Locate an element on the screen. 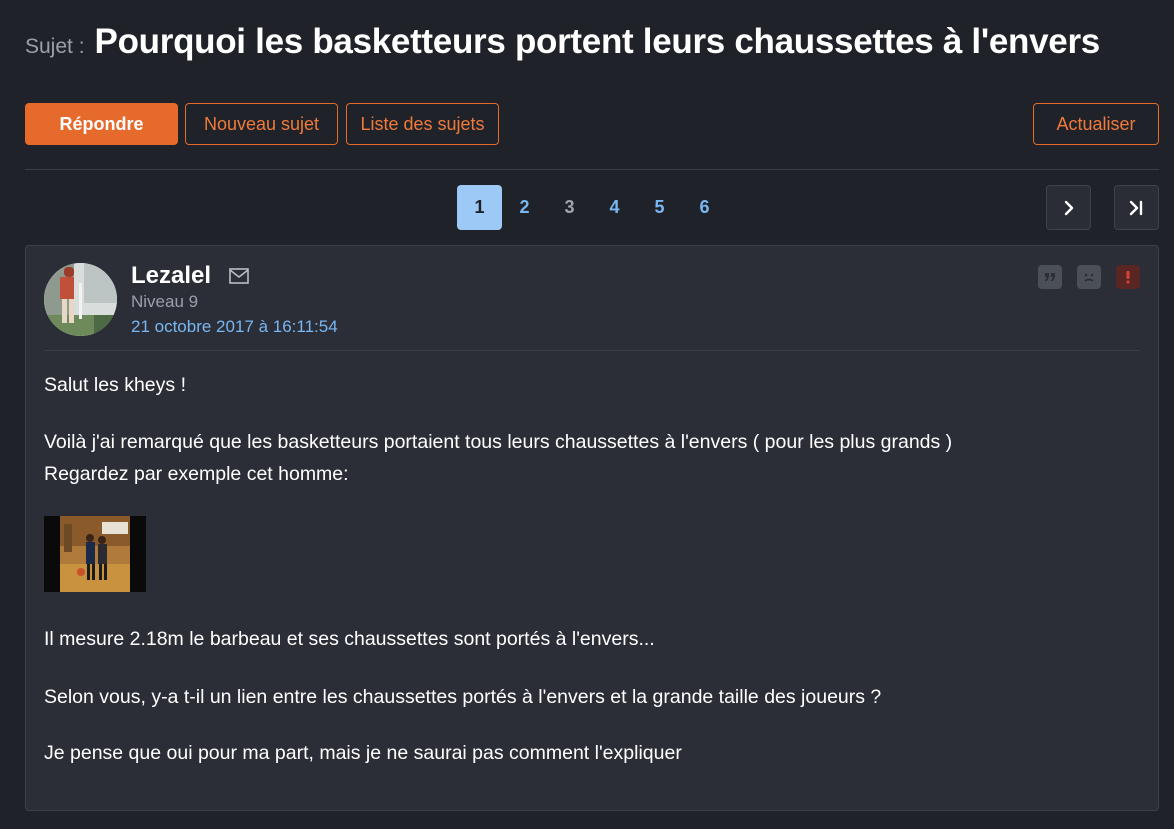 This screenshot has width=1174, height=829. report-icon is located at coordinates (1128, 277).